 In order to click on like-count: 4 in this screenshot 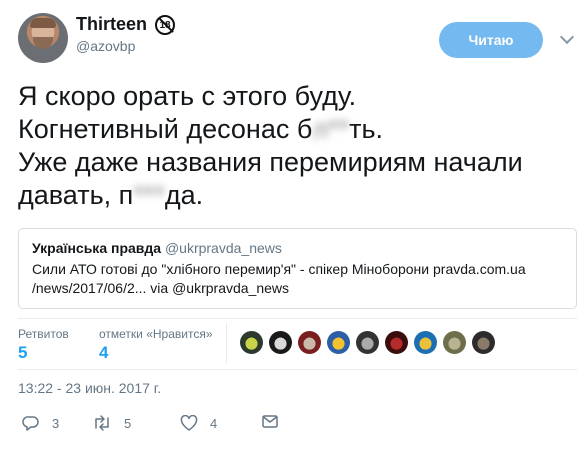, I will do `click(214, 423)`.